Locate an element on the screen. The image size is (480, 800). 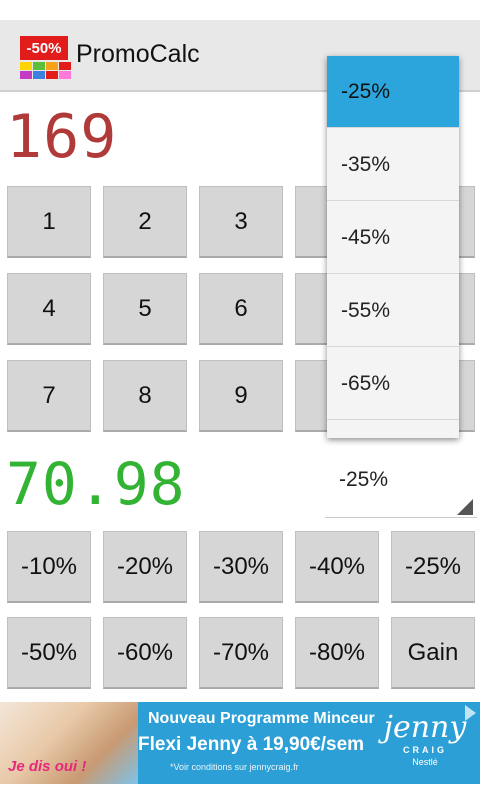
discount-spinner: -25% is located at coordinates (401, 479).